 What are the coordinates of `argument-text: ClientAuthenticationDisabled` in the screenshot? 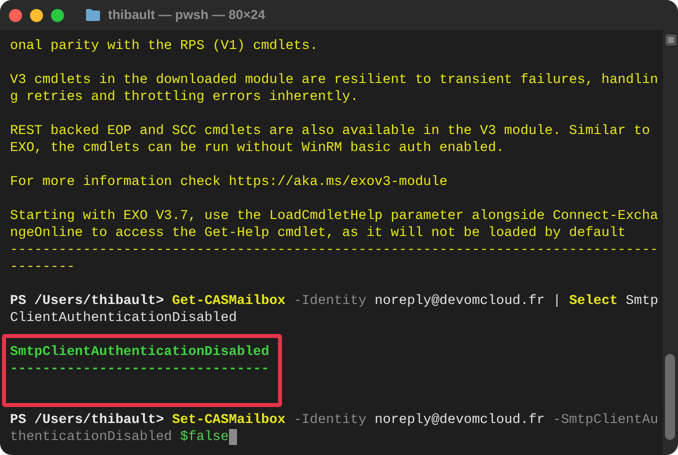 It's located at (123, 318).